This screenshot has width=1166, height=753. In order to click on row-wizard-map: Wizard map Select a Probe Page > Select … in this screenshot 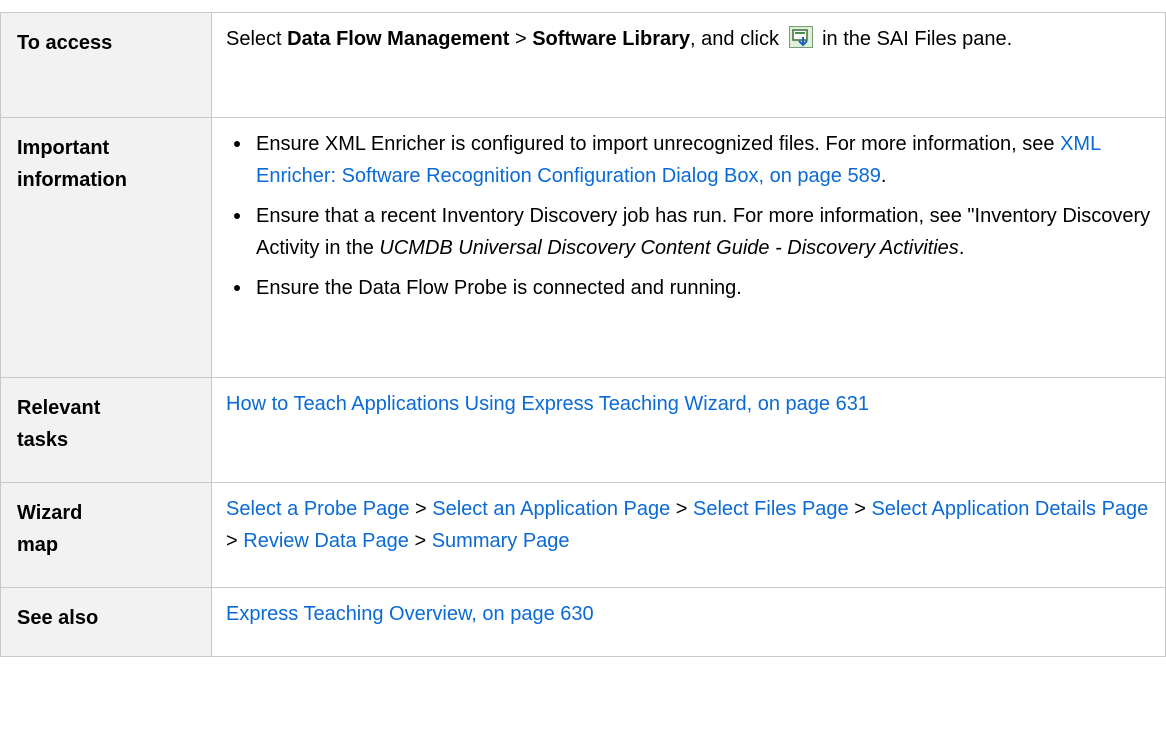, I will do `click(583, 535)`.